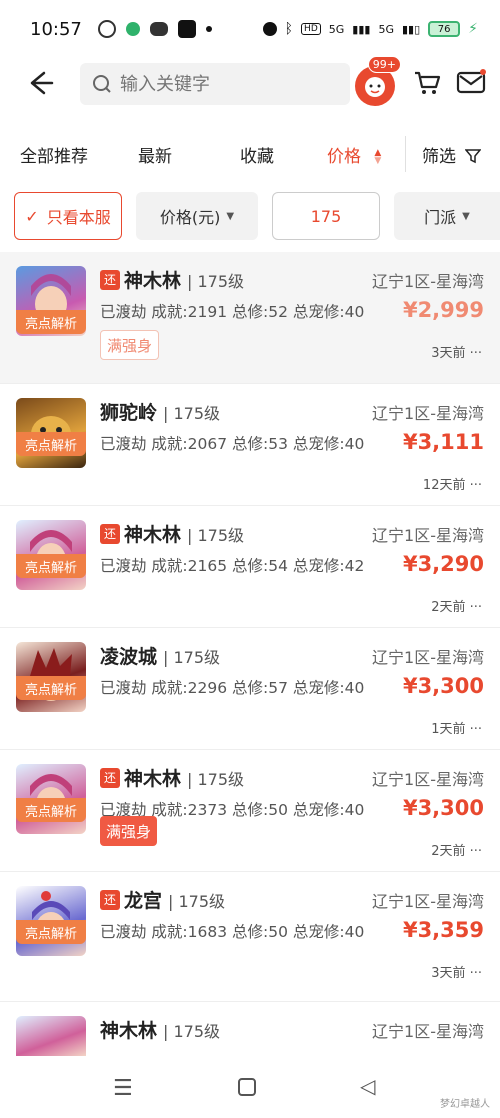 The image size is (500, 1118). I want to click on school-dropdown: 门派 ▼, so click(447, 216).